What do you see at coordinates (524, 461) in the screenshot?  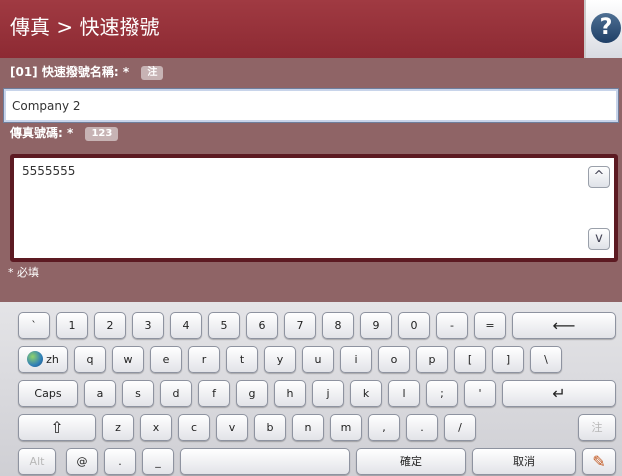 I see `cancel-button: 取消` at bounding box center [524, 461].